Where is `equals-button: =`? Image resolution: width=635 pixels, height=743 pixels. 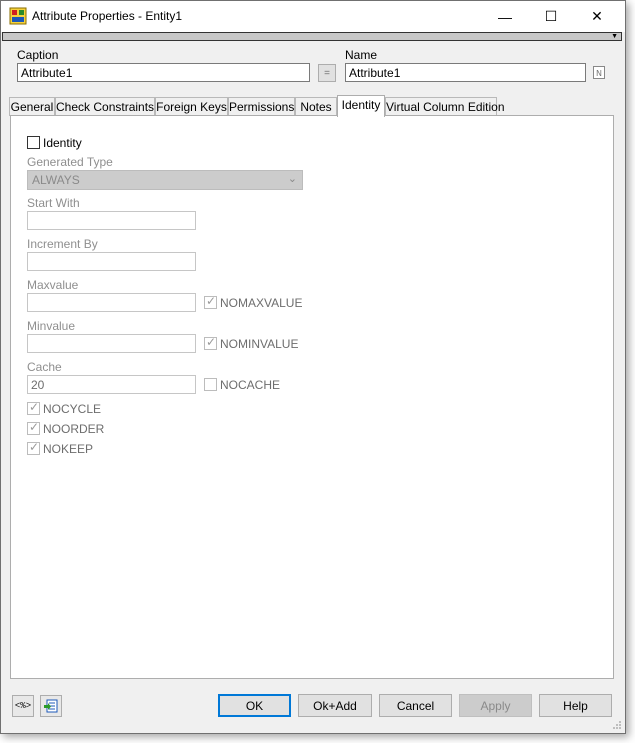 equals-button: = is located at coordinates (327, 73).